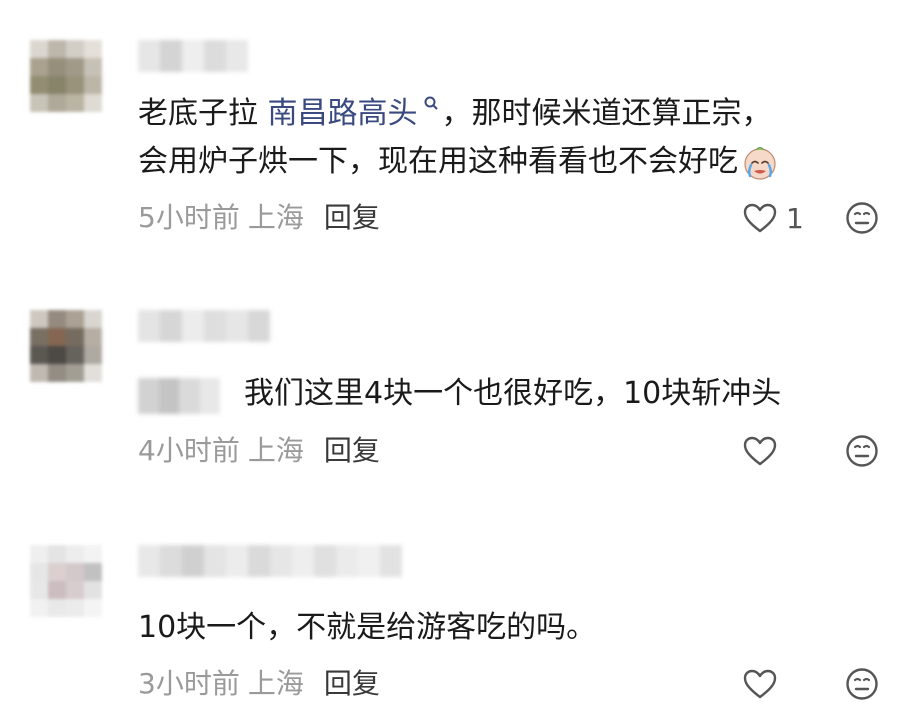 This screenshot has height=726, width=916. Describe the element at coordinates (438, 161) in the screenshot. I see `comment-text-line2: 会用炉子烘一下，现在用这种看看也不会好吃` at that location.